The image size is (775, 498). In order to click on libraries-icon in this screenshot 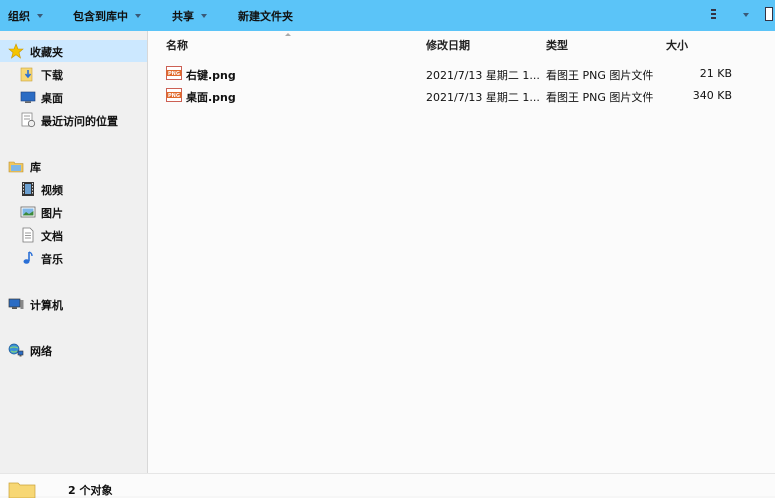, I will do `click(16, 167)`.